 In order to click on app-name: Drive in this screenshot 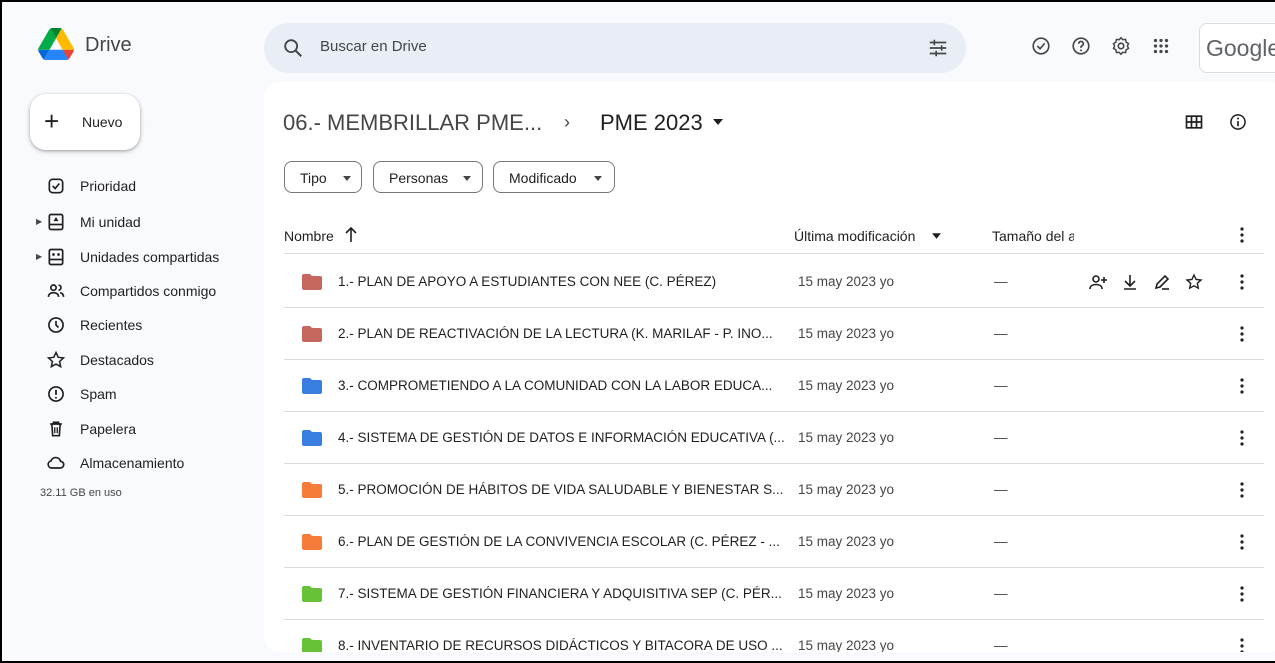, I will do `click(108, 45)`.